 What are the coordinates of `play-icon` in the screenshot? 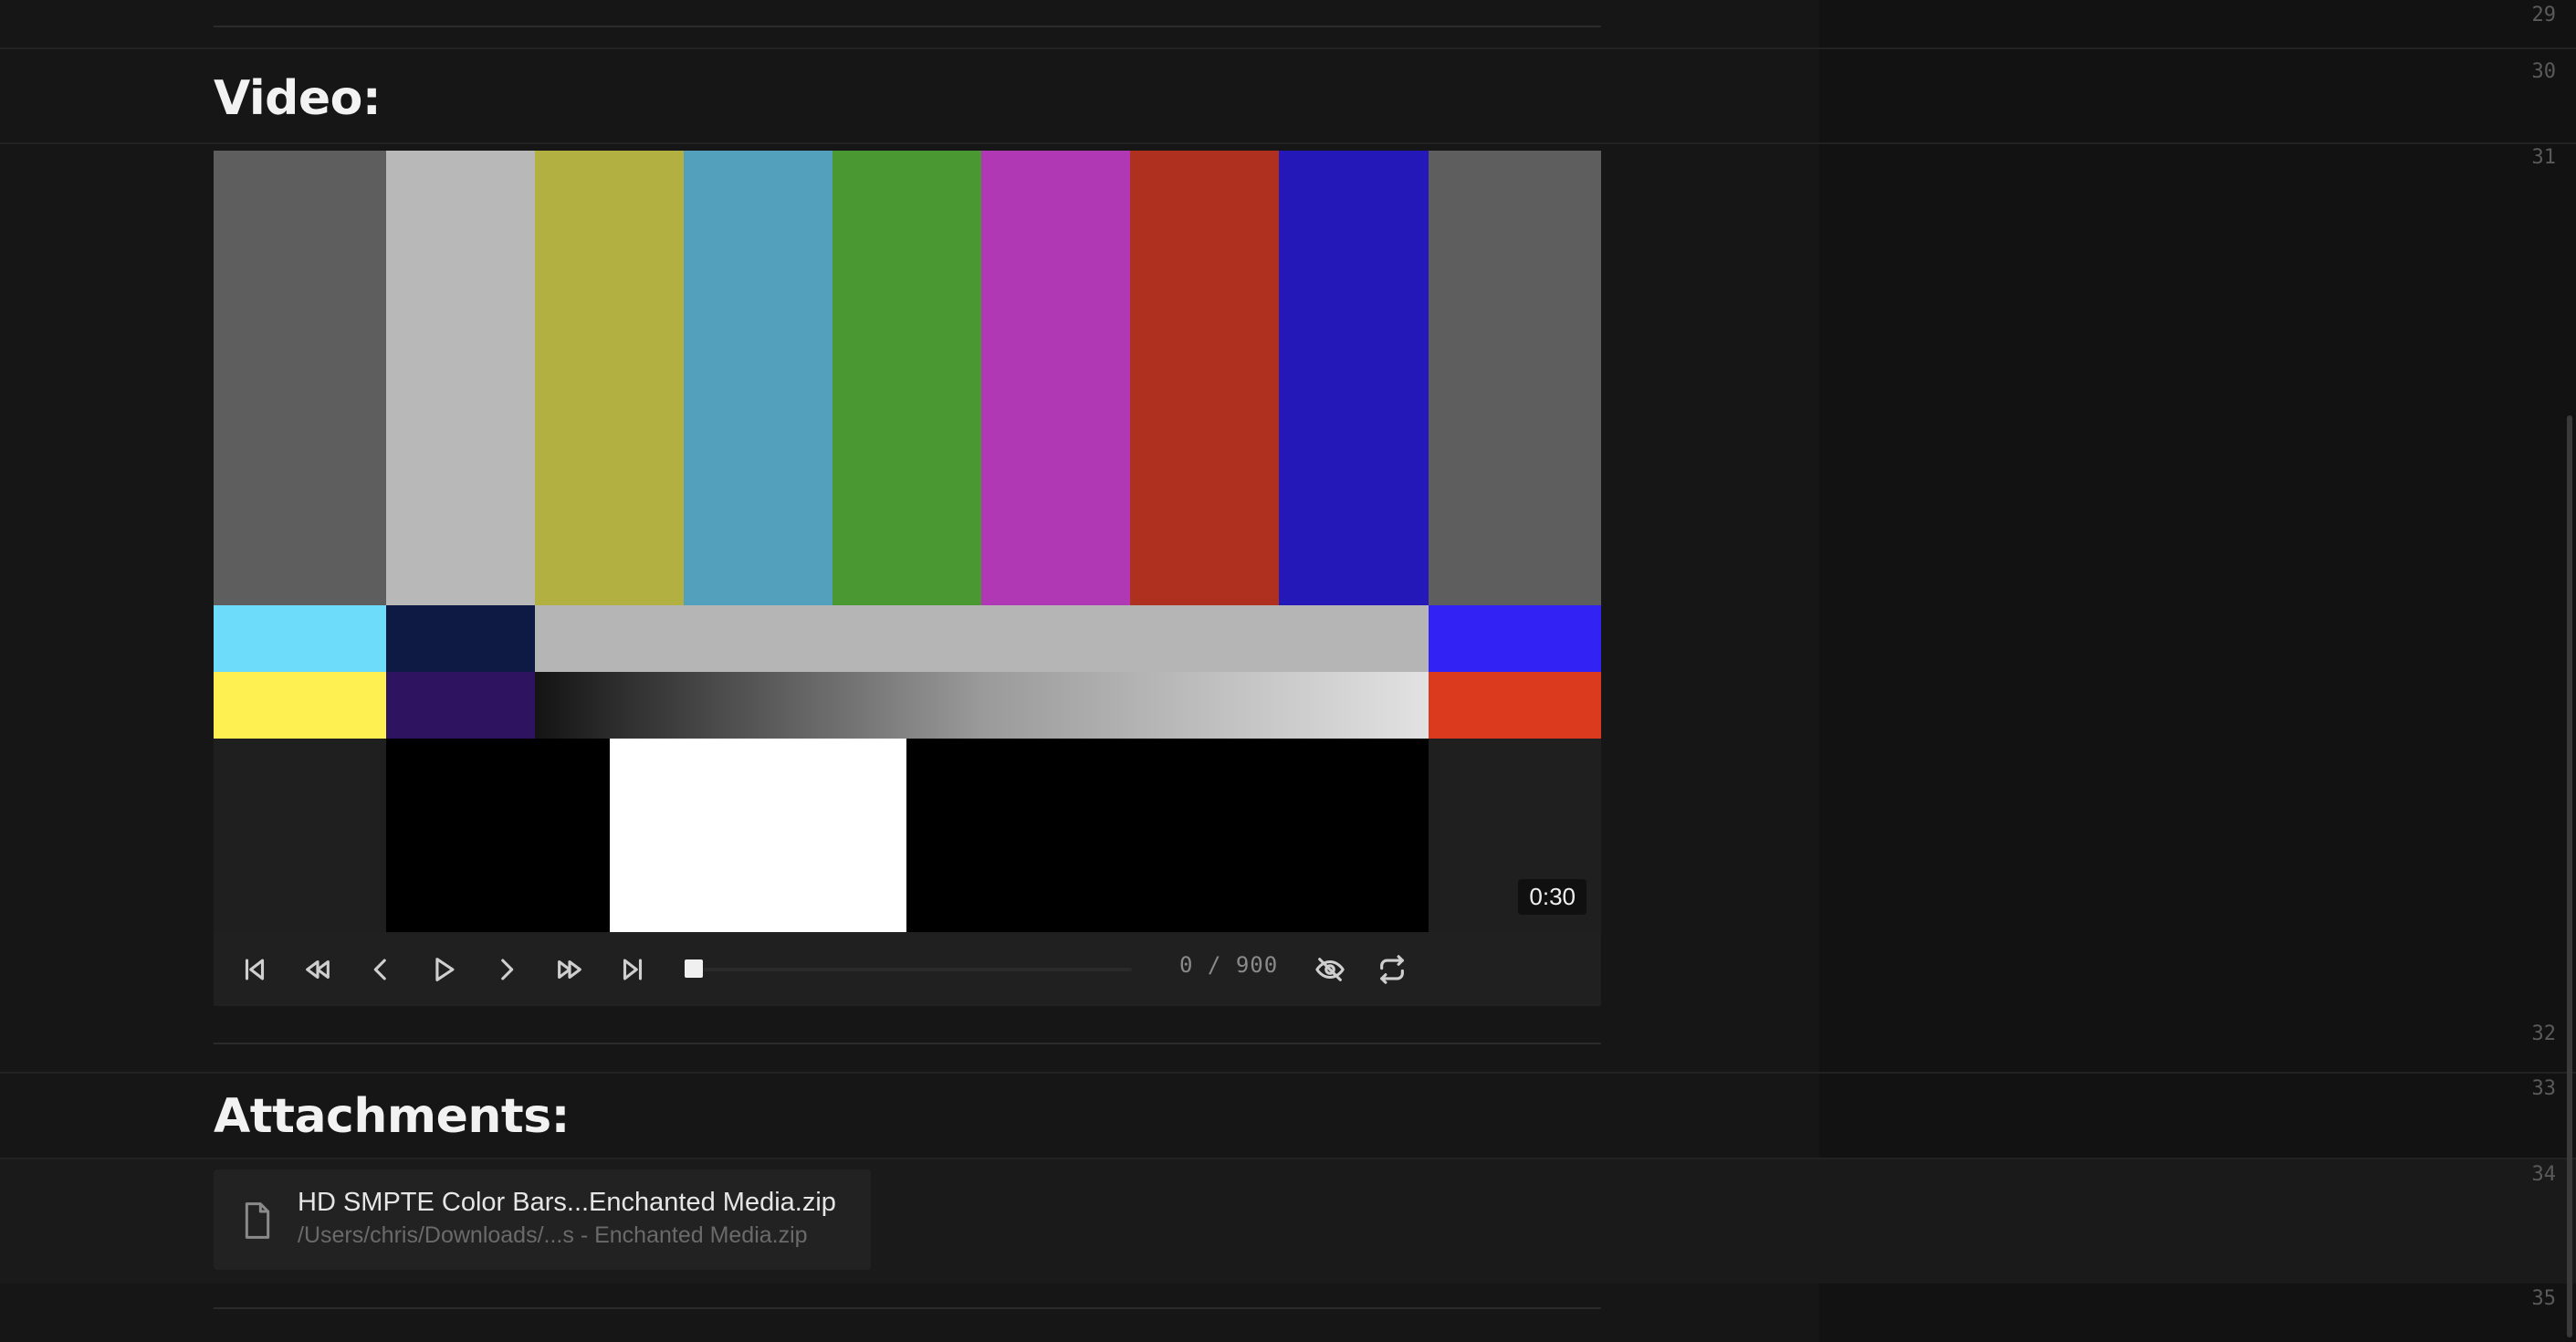 It's located at (445, 969).